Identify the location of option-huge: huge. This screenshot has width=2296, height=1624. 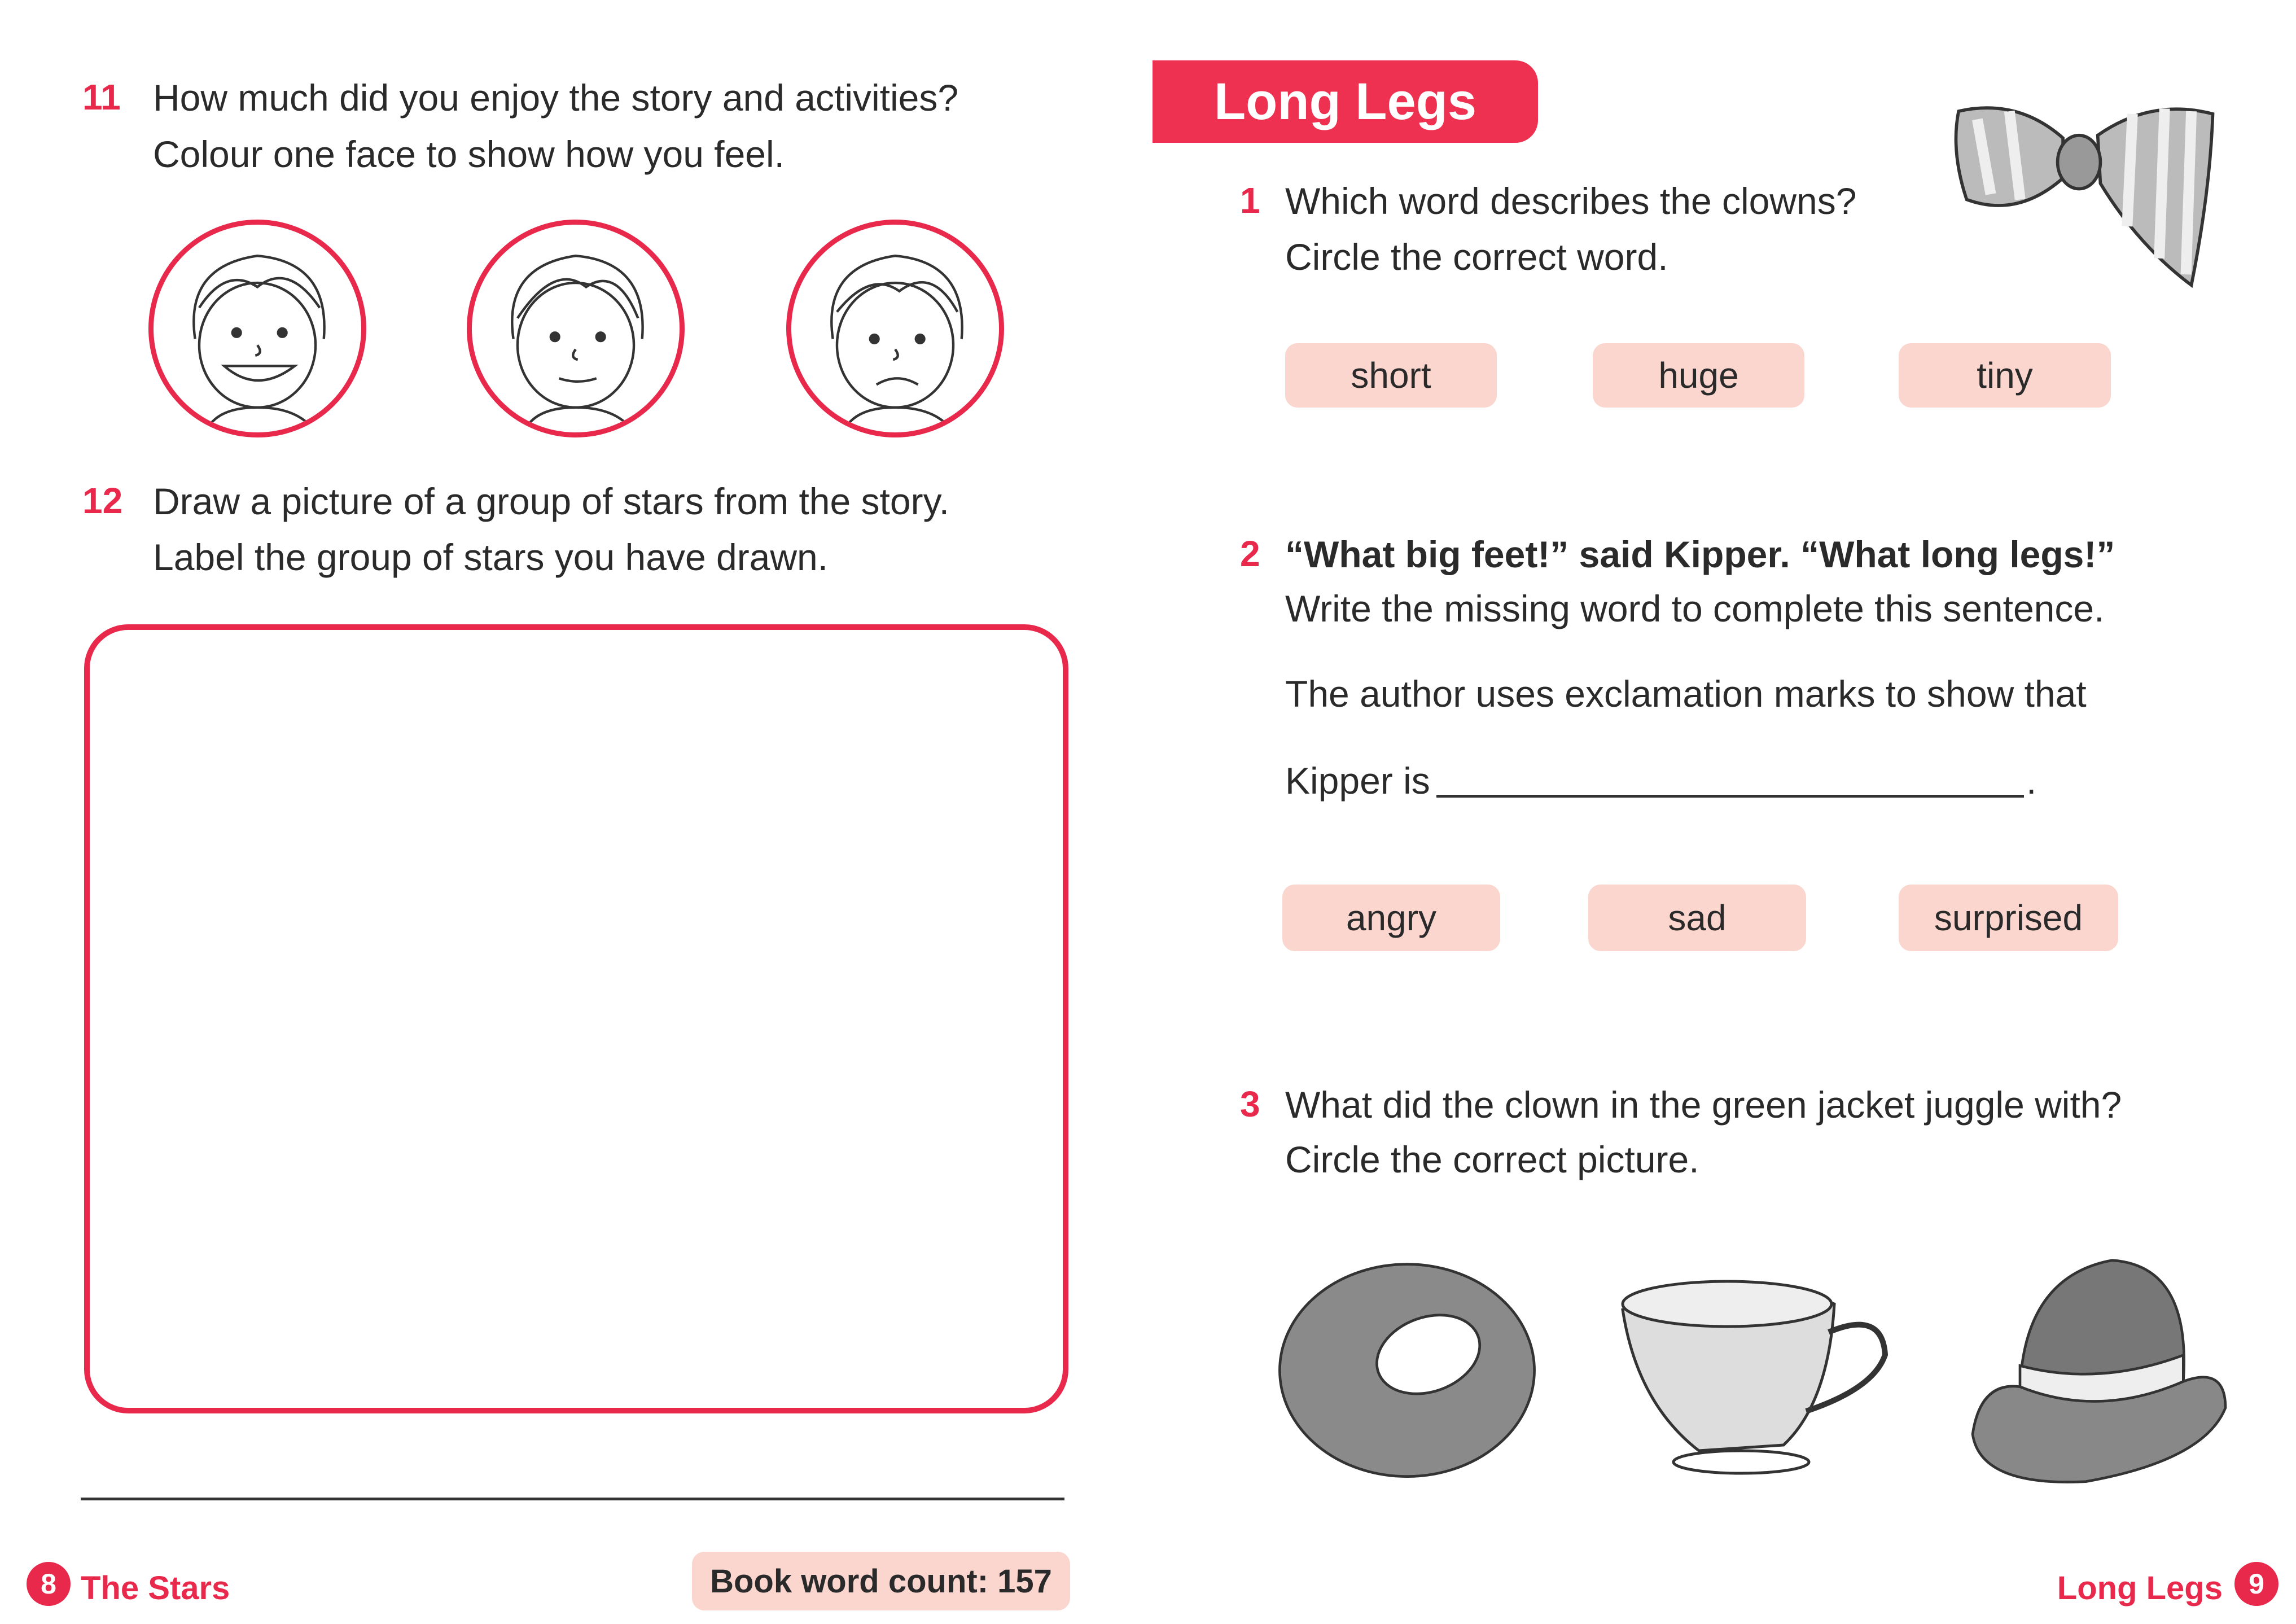
(1699, 375).